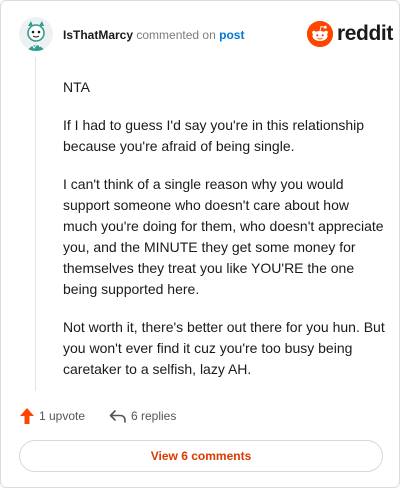 The width and height of the screenshot is (400, 488). I want to click on byline-verb: commented on, so click(176, 35).